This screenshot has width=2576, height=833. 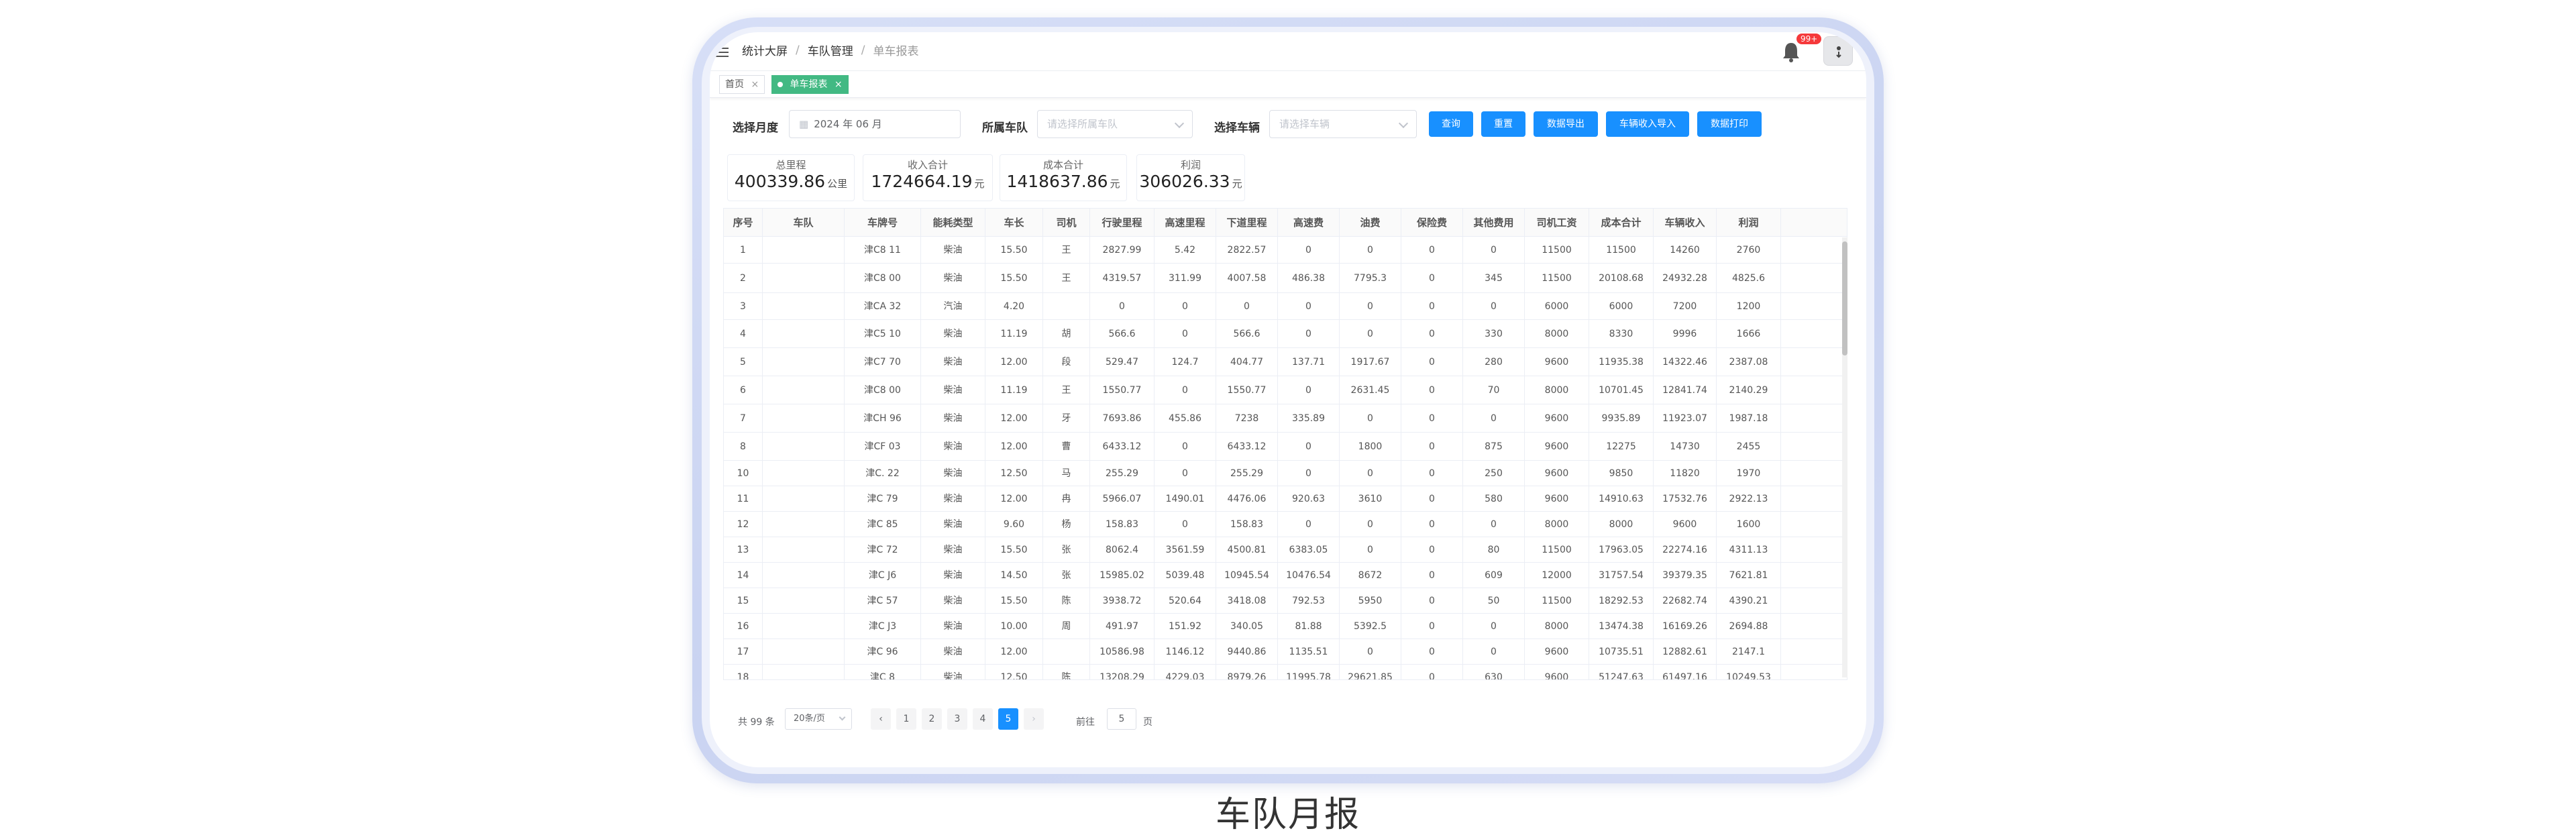 What do you see at coordinates (883, 524) in the screenshot?
I see `table-cell: 津C 85` at bounding box center [883, 524].